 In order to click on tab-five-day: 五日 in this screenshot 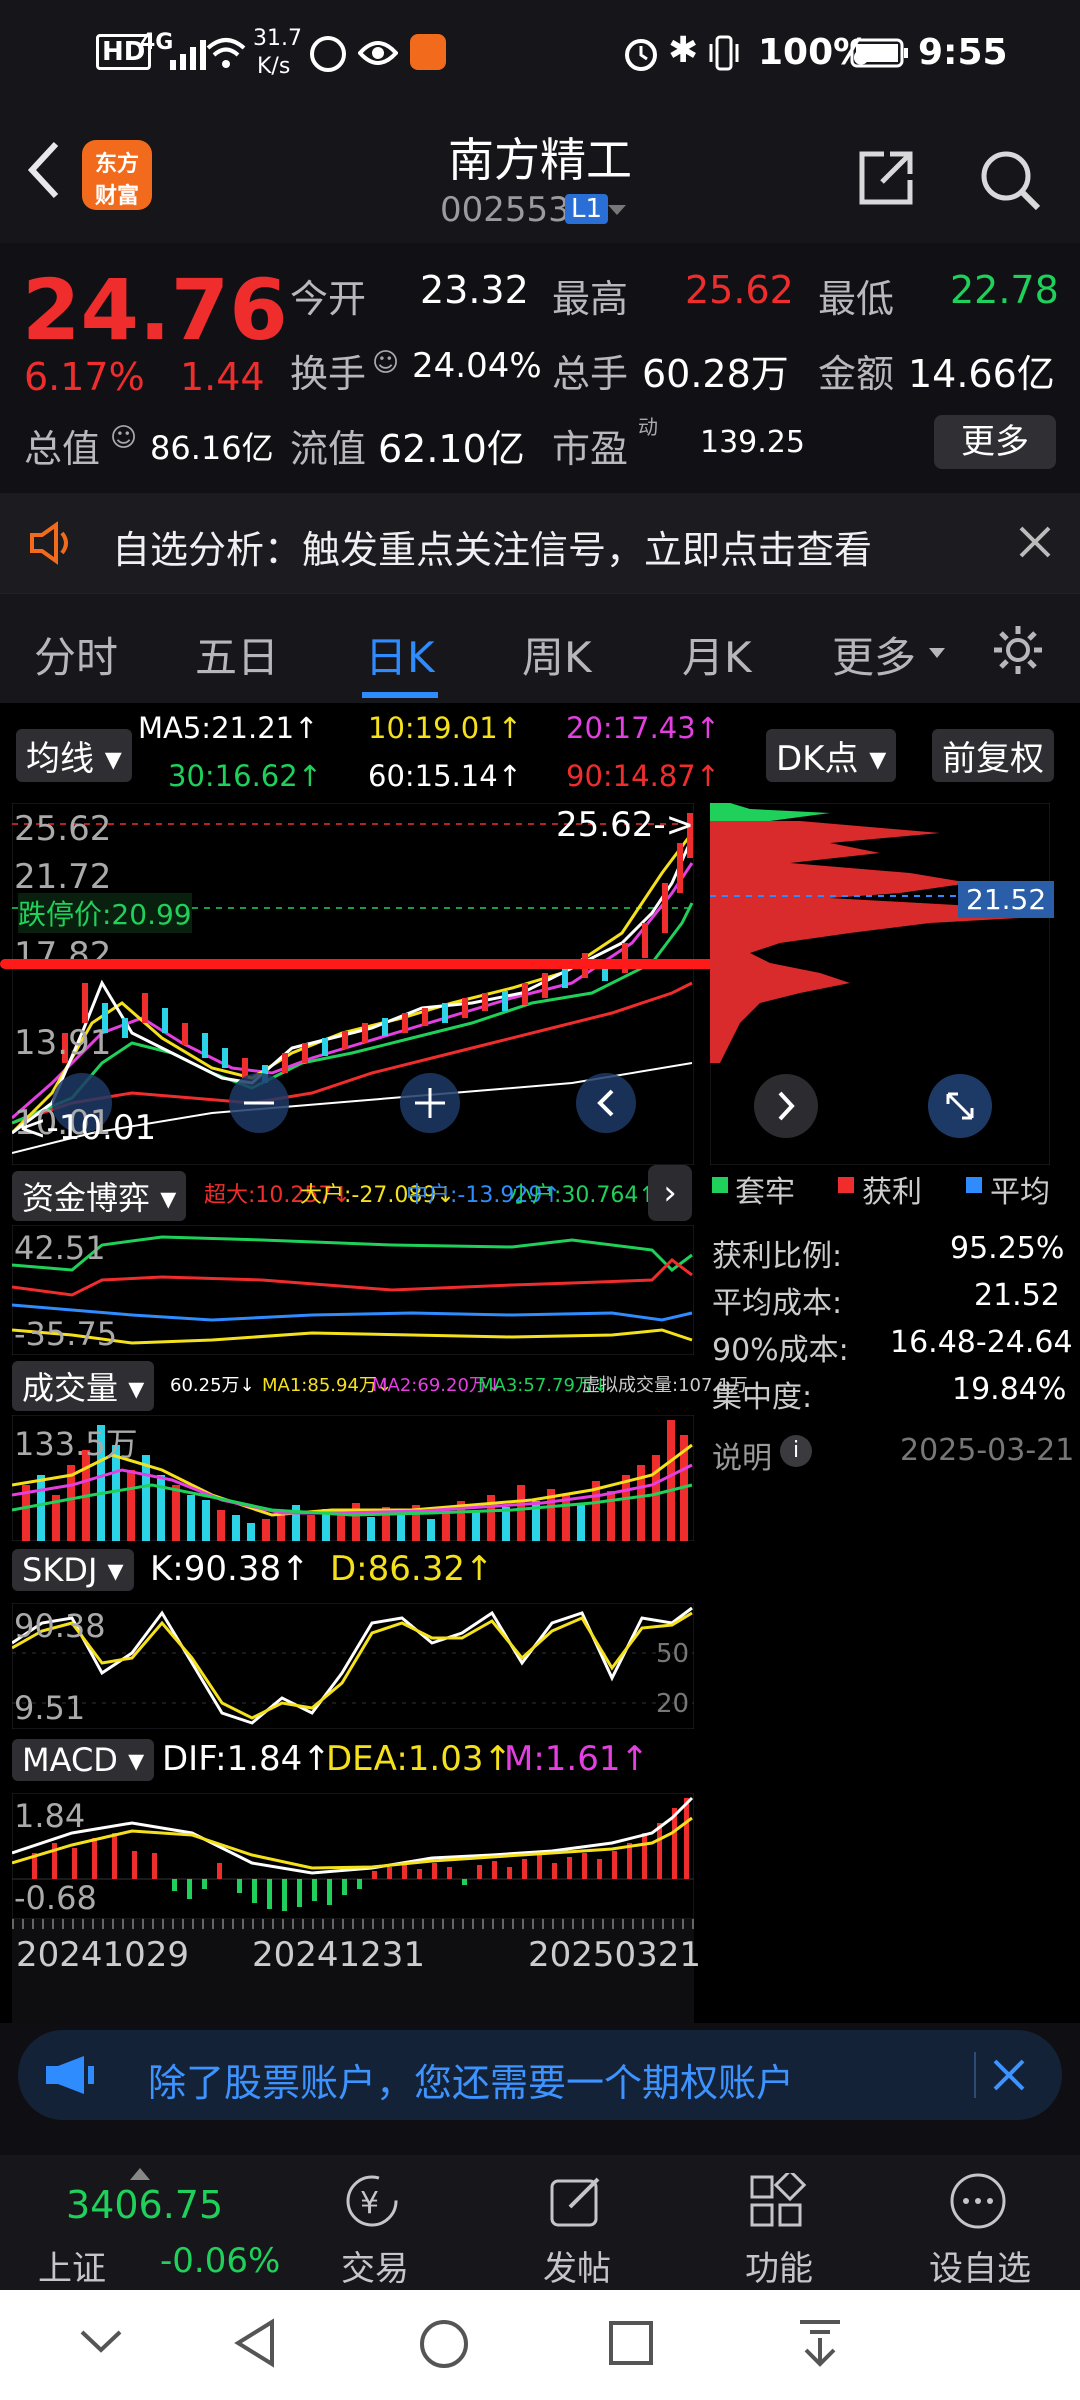, I will do `click(237, 654)`.